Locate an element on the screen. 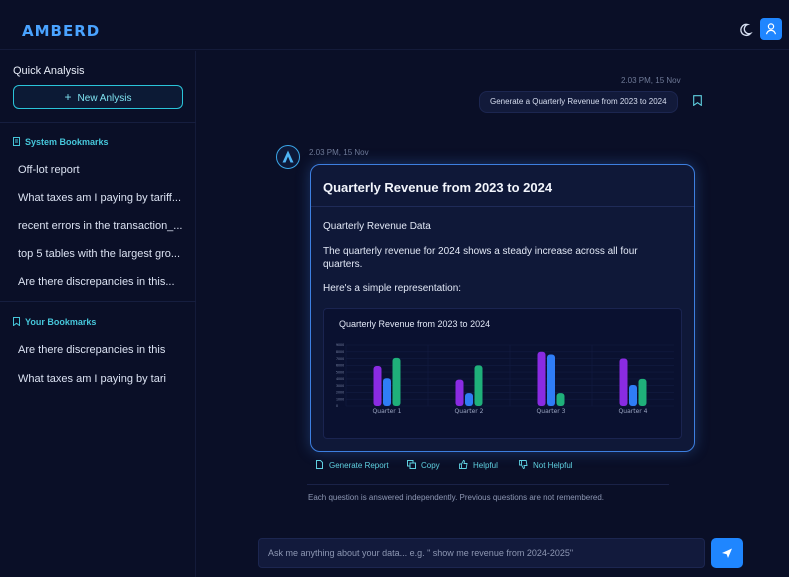 The image size is (789, 577). copy-icon is located at coordinates (411, 464).